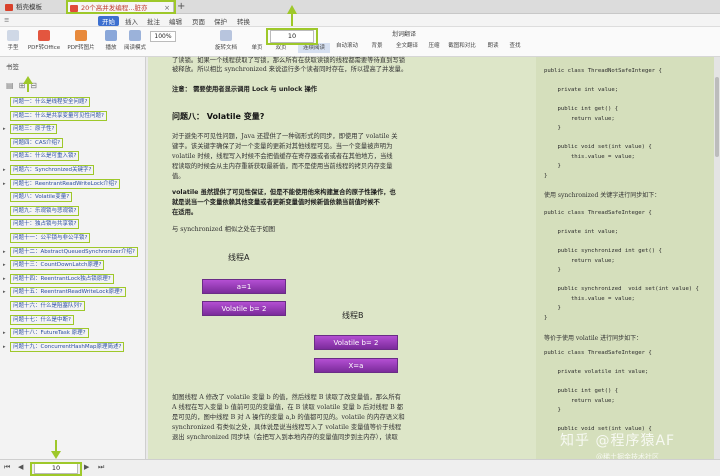  Describe the element at coordinates (44, 35) in the screenshot. I see `pdf-office-icon` at that location.